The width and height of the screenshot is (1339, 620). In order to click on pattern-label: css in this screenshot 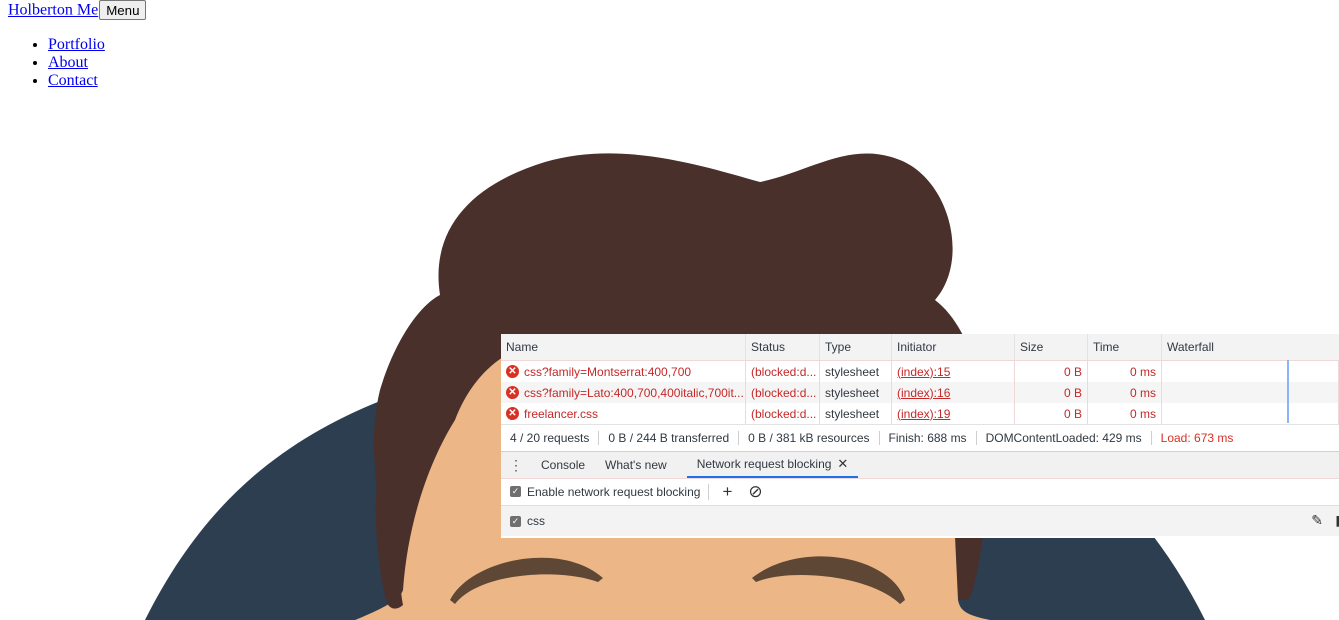, I will do `click(536, 521)`.